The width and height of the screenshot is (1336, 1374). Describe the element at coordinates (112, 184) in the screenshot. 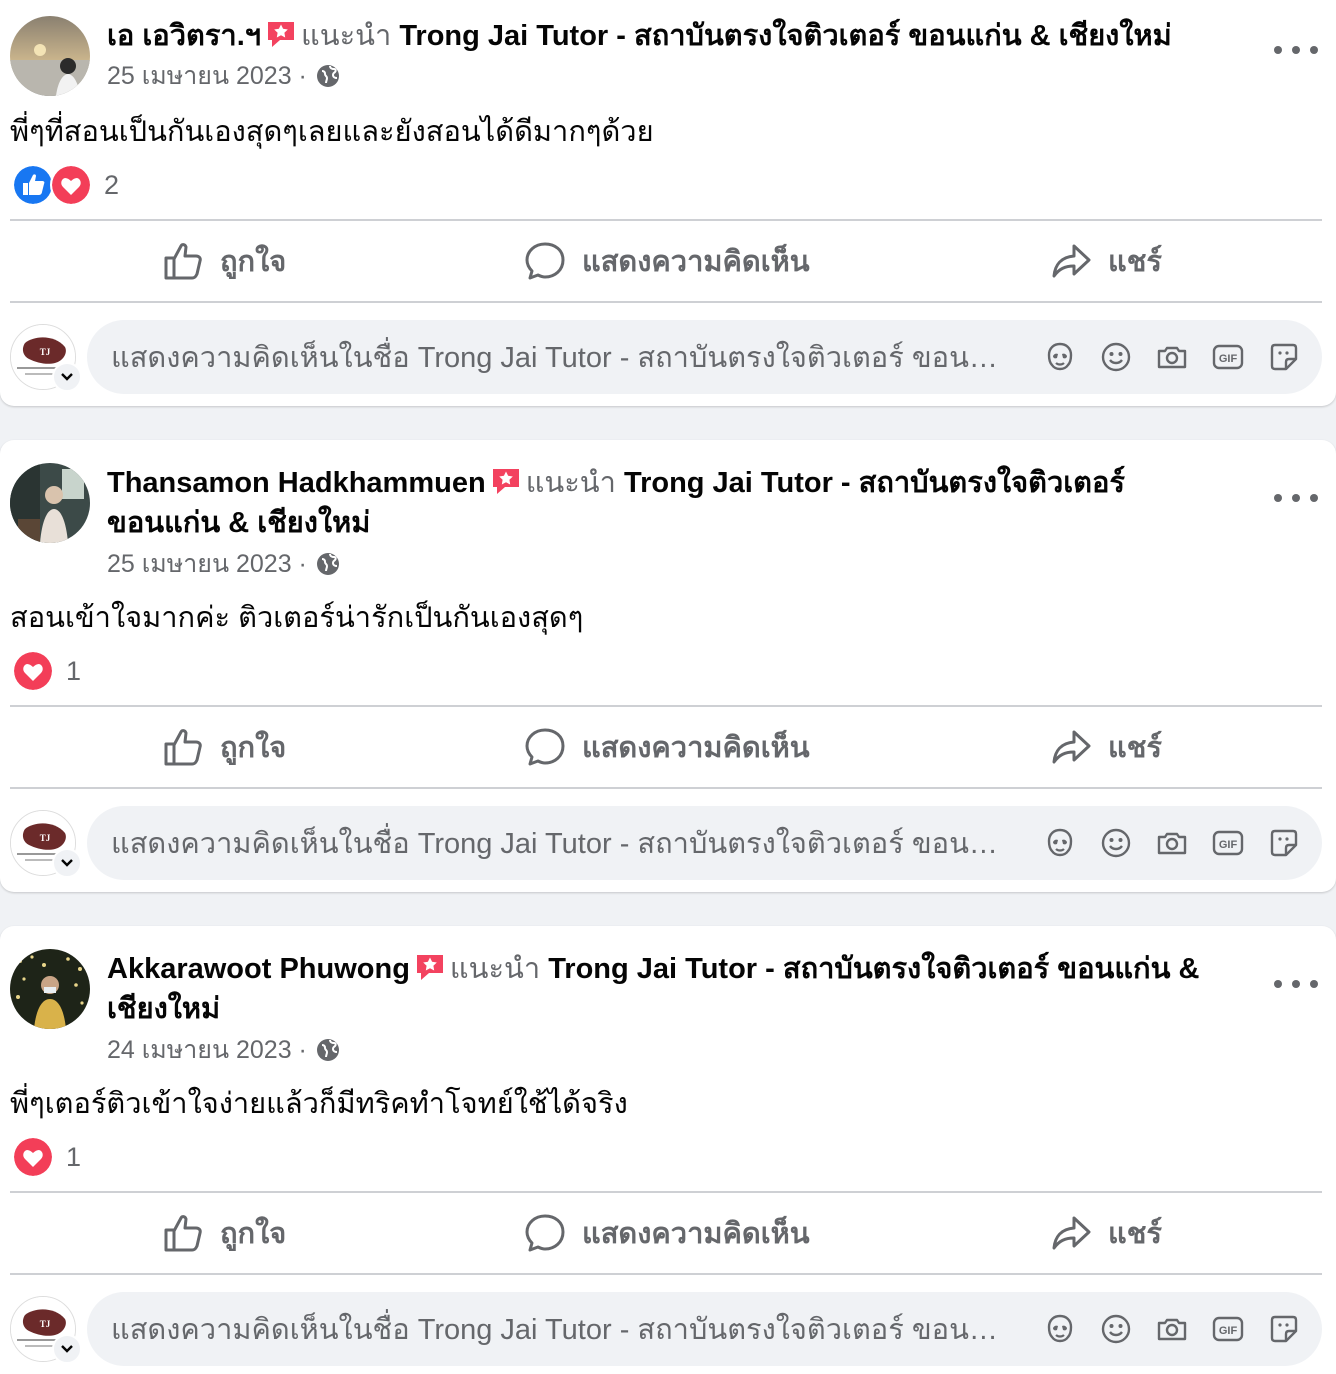

I see `reaction-count: 2` at that location.